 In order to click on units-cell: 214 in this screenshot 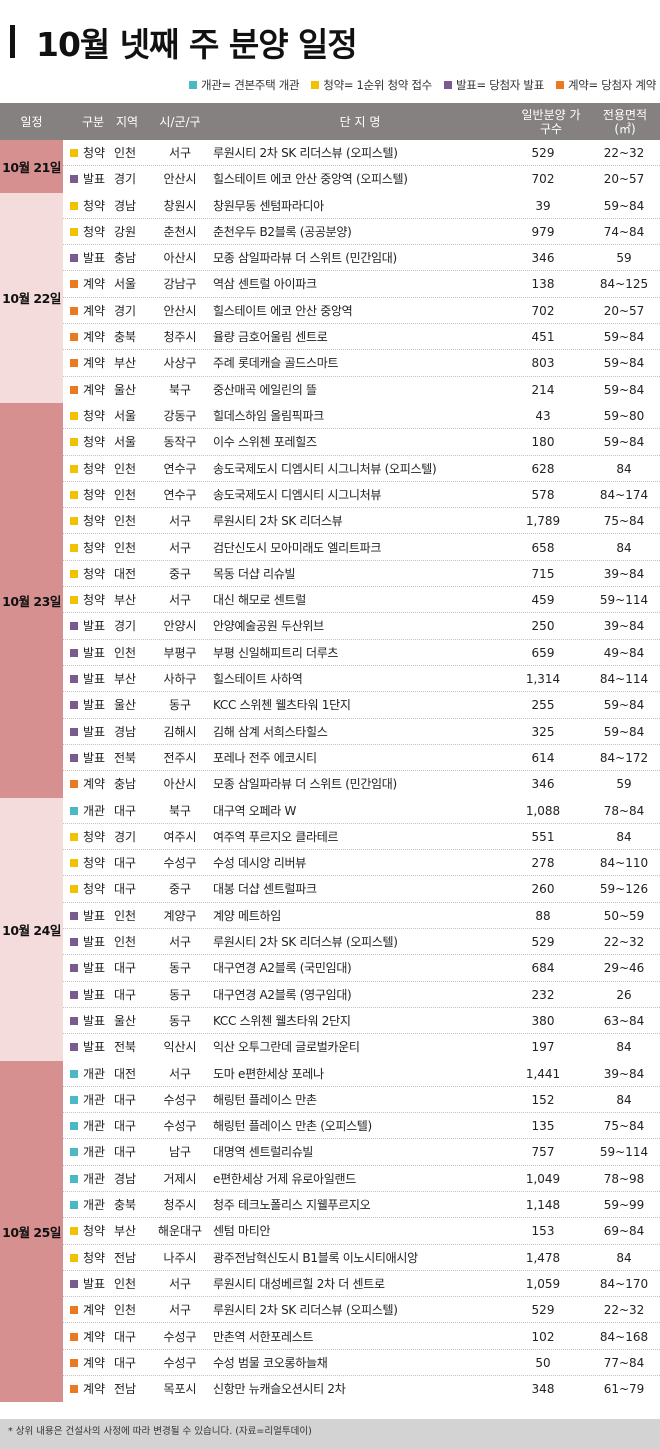, I will do `click(543, 389)`.